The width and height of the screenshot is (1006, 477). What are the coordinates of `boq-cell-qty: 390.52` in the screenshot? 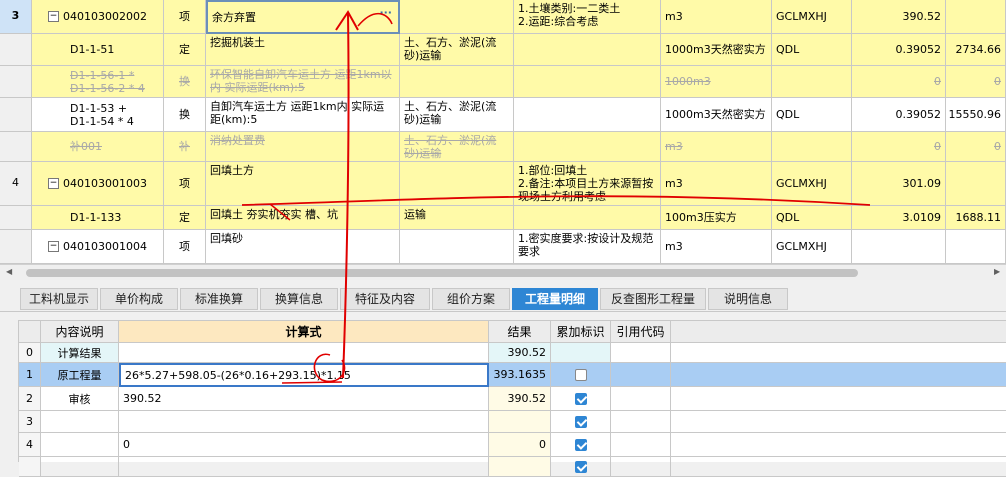 It's located at (899, 17).